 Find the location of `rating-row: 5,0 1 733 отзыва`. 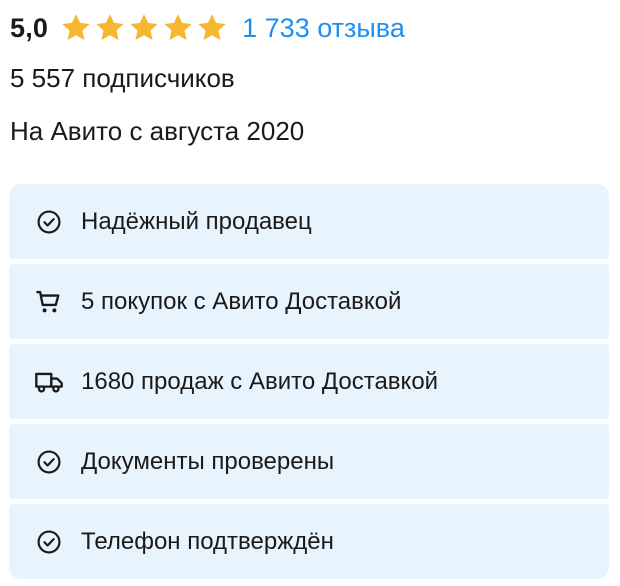

rating-row: 5,0 1 733 отзыва is located at coordinates (207, 28).